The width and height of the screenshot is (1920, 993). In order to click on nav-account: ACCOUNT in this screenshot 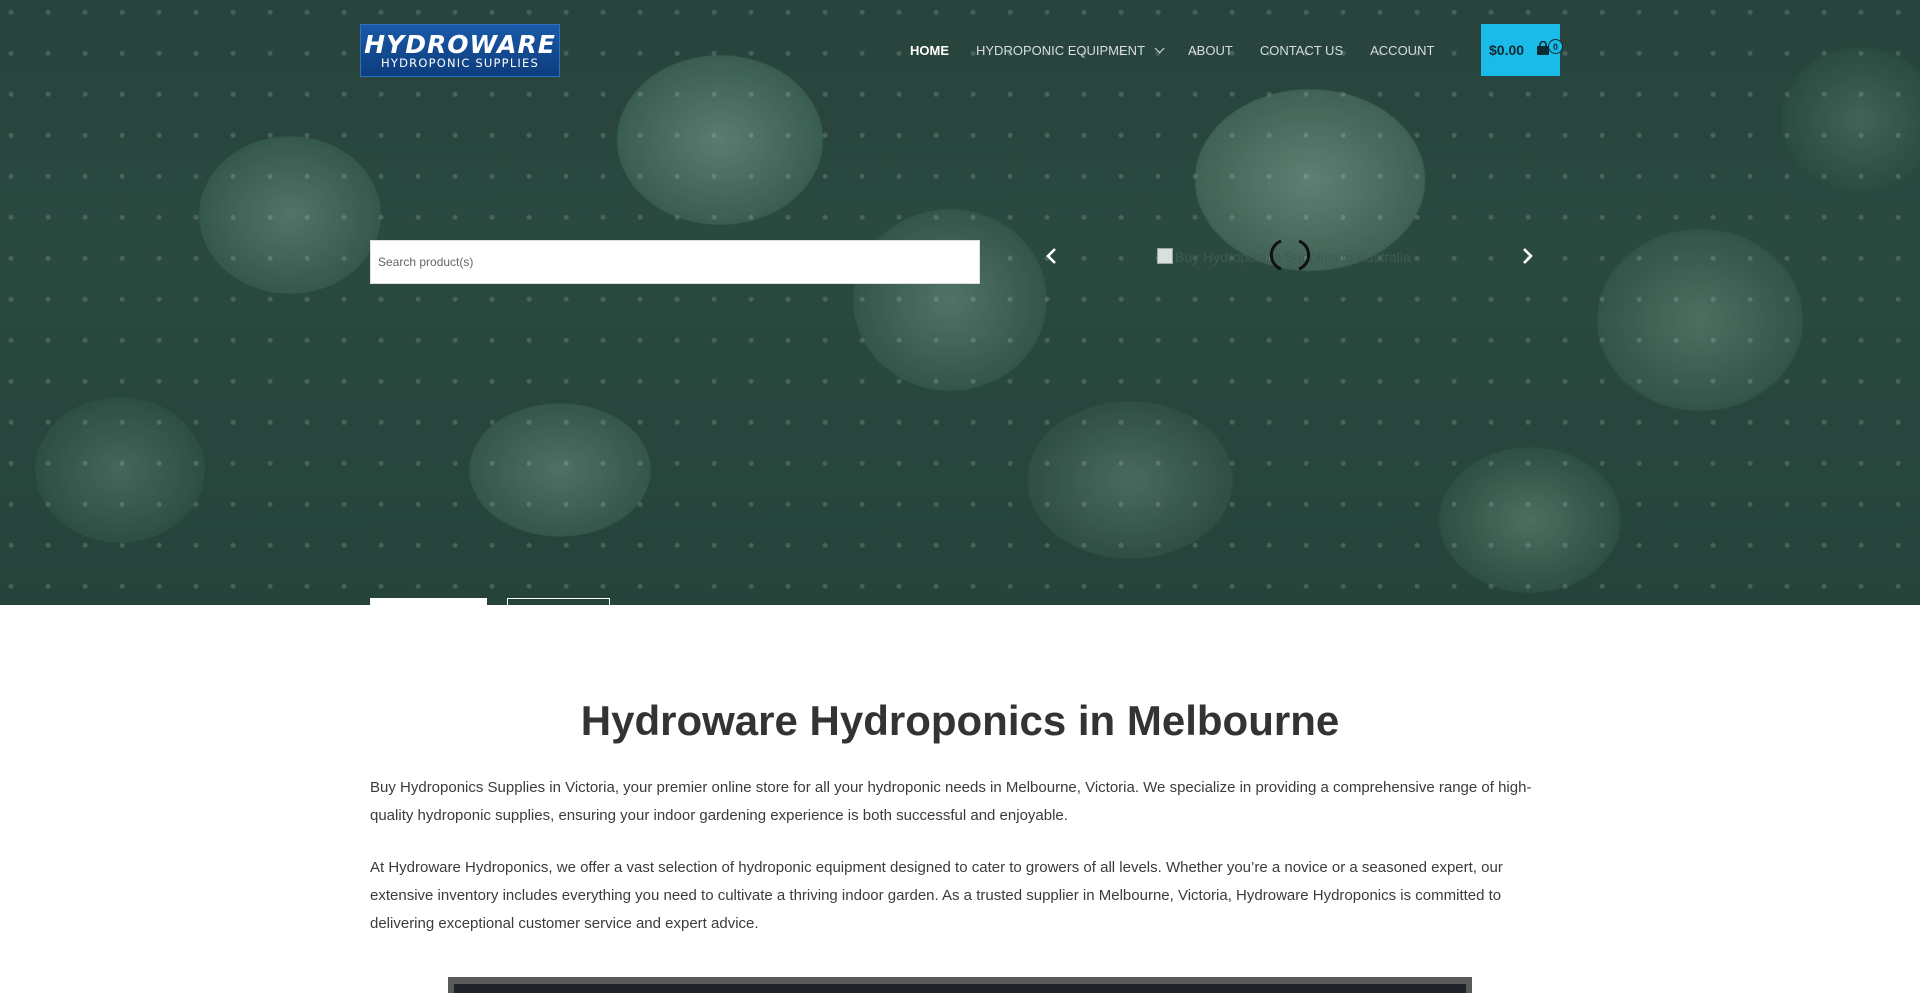, I will do `click(1402, 50)`.